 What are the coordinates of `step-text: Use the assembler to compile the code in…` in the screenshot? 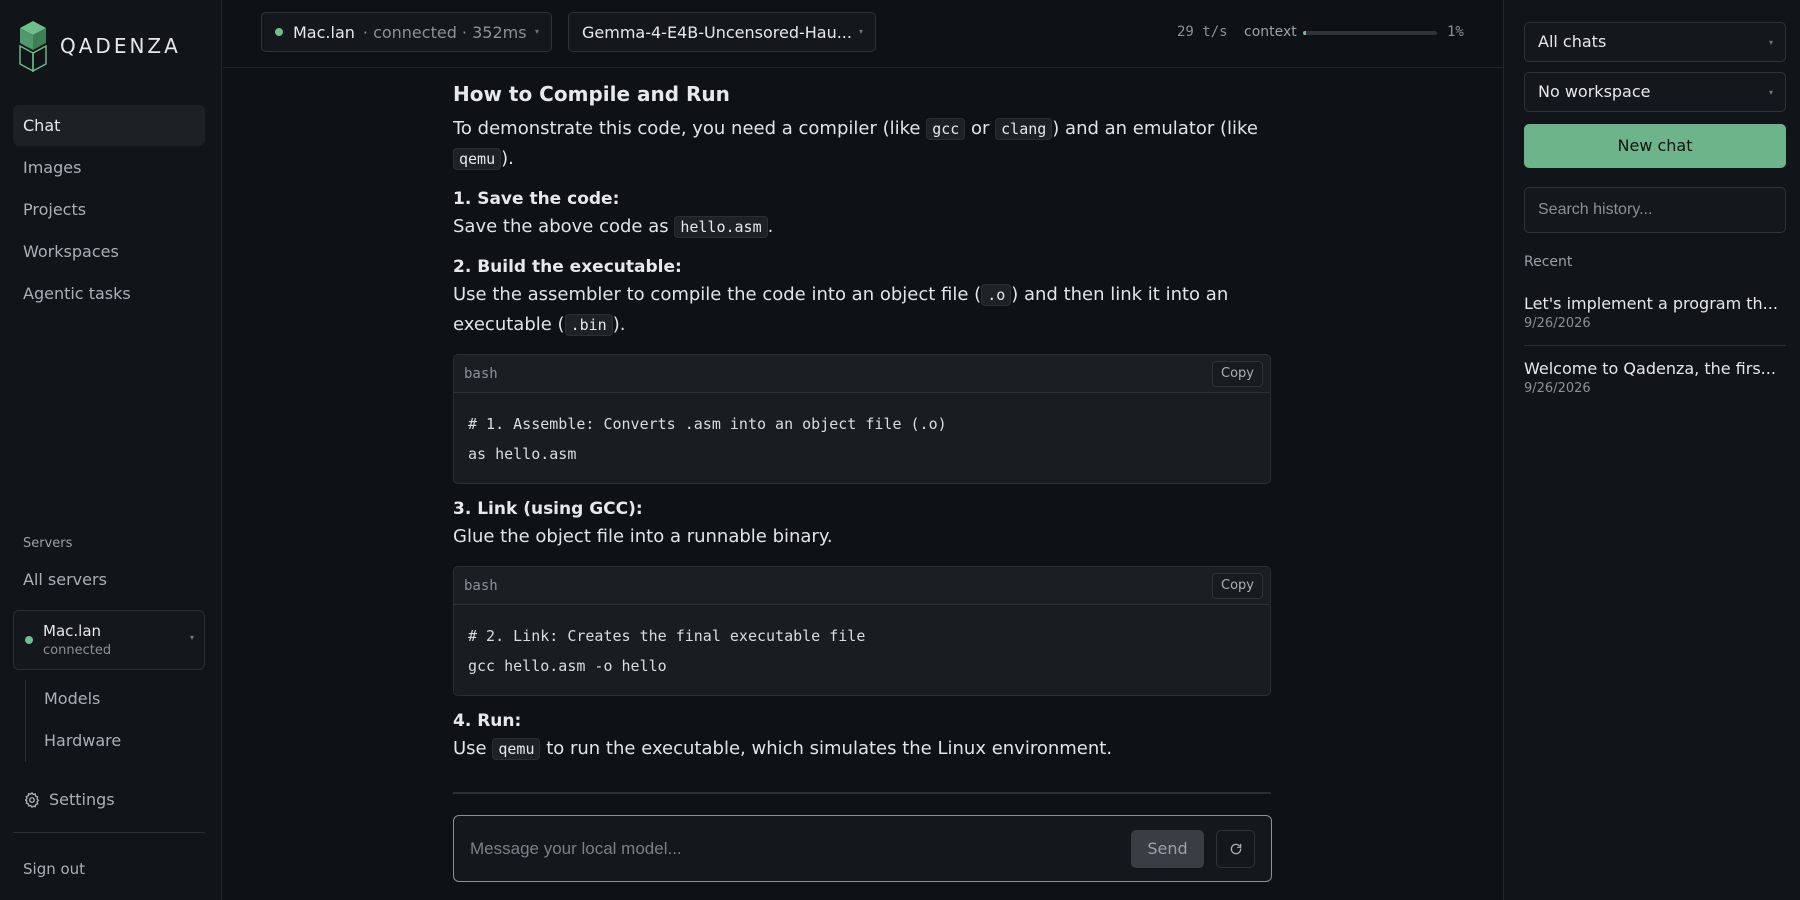 It's located at (841, 310).